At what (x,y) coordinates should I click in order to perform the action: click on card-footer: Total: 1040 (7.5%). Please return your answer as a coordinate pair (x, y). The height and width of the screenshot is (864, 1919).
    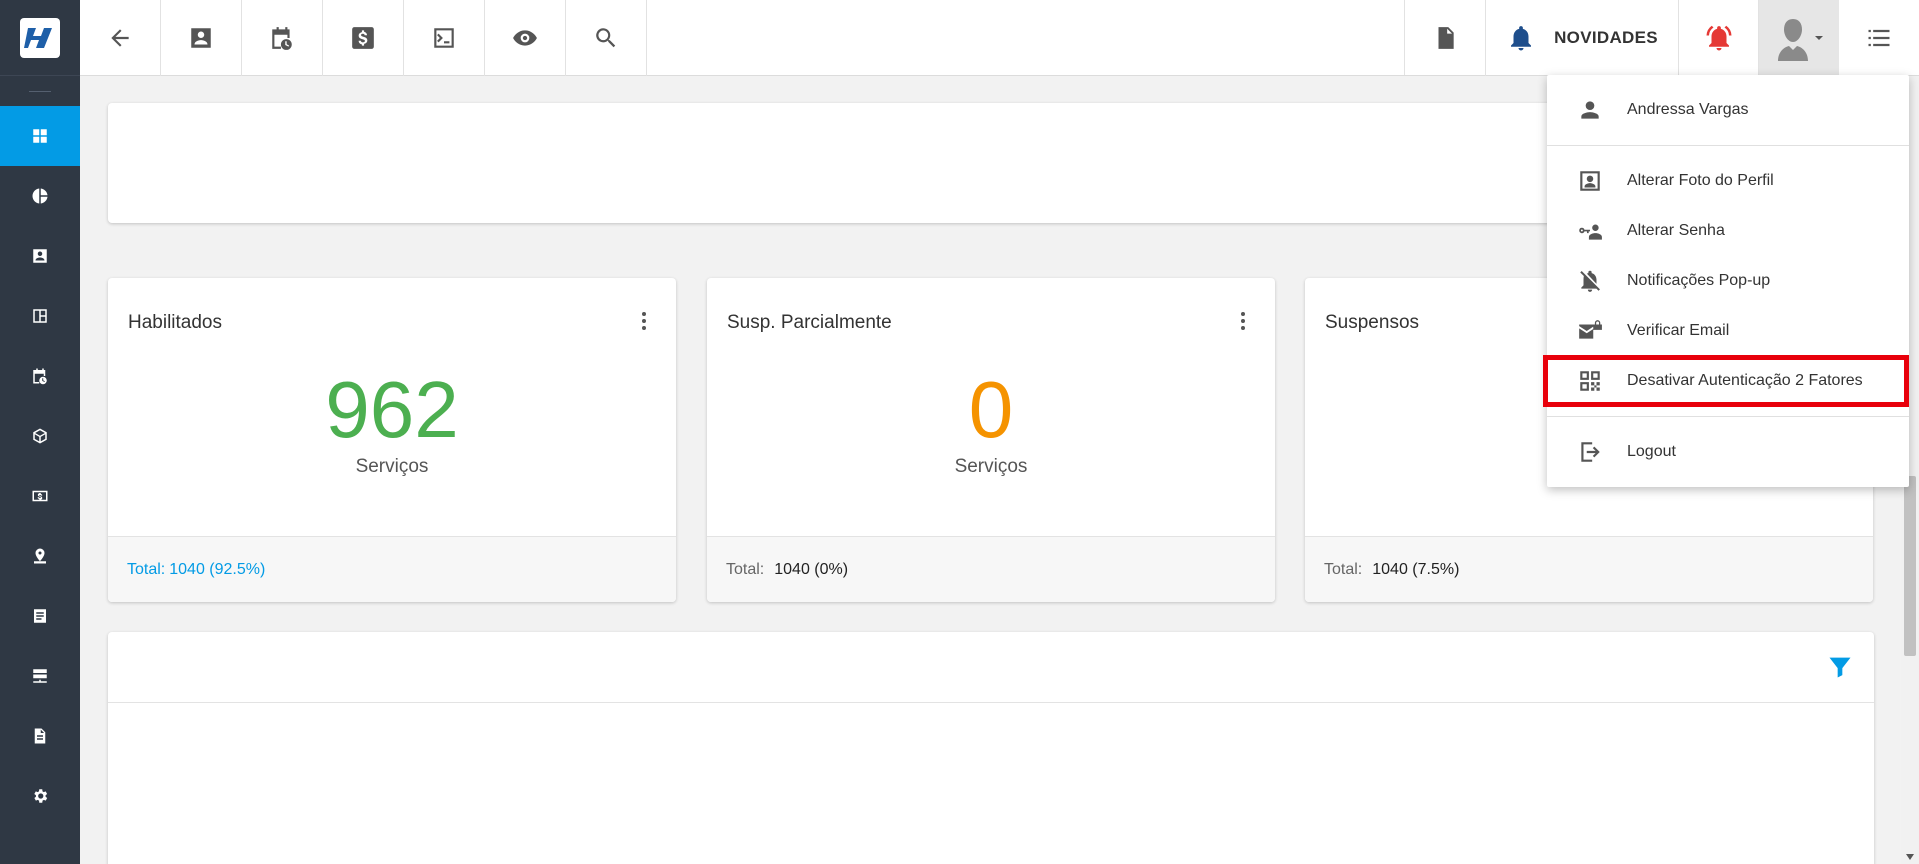
    Looking at the image, I should click on (1589, 569).